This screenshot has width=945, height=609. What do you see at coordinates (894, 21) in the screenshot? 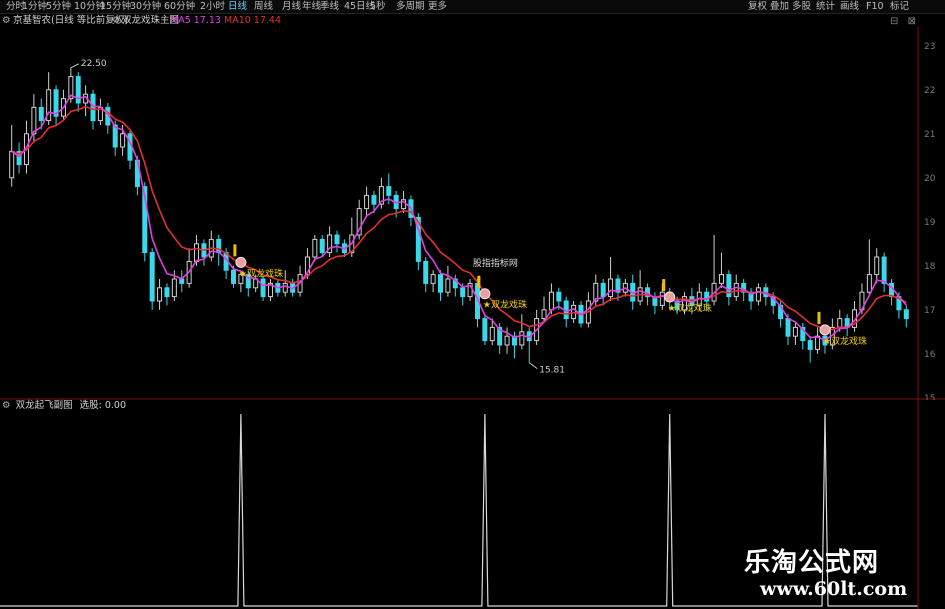
I see `minimize-icon: ⊟` at bounding box center [894, 21].